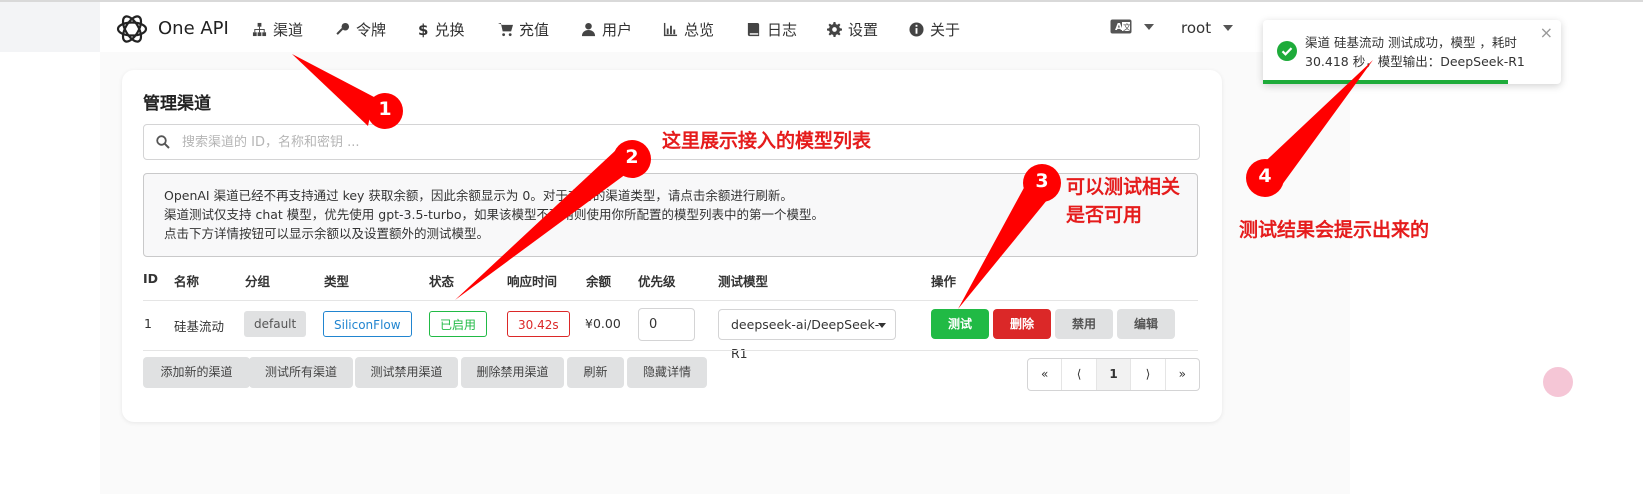 Image resolution: width=1643 pixels, height=494 pixels. I want to click on annotation-text-4: 测试结果会提示出来的, so click(1334, 230).